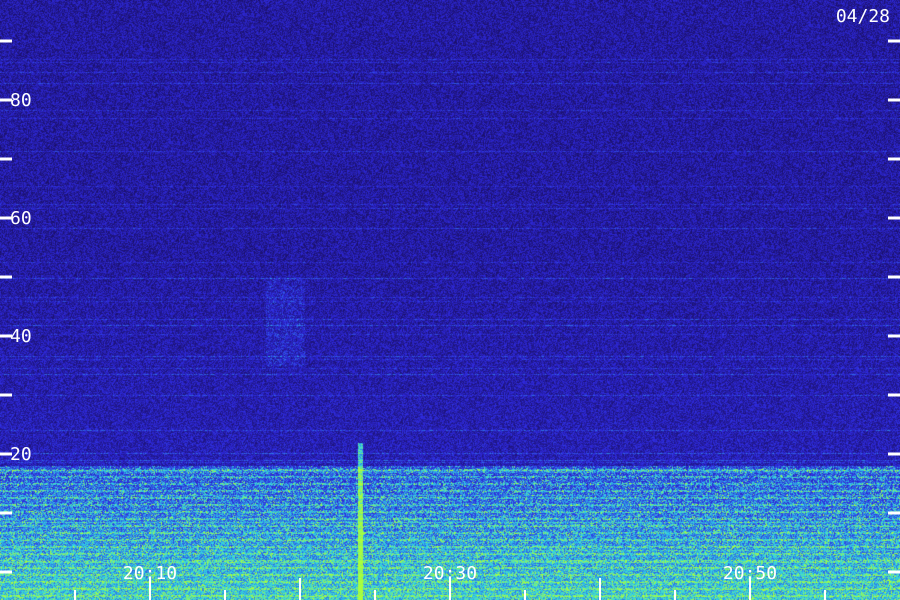 This screenshot has width=900, height=600. I want to click on x-tick-label: 20:10, so click(150, 573).